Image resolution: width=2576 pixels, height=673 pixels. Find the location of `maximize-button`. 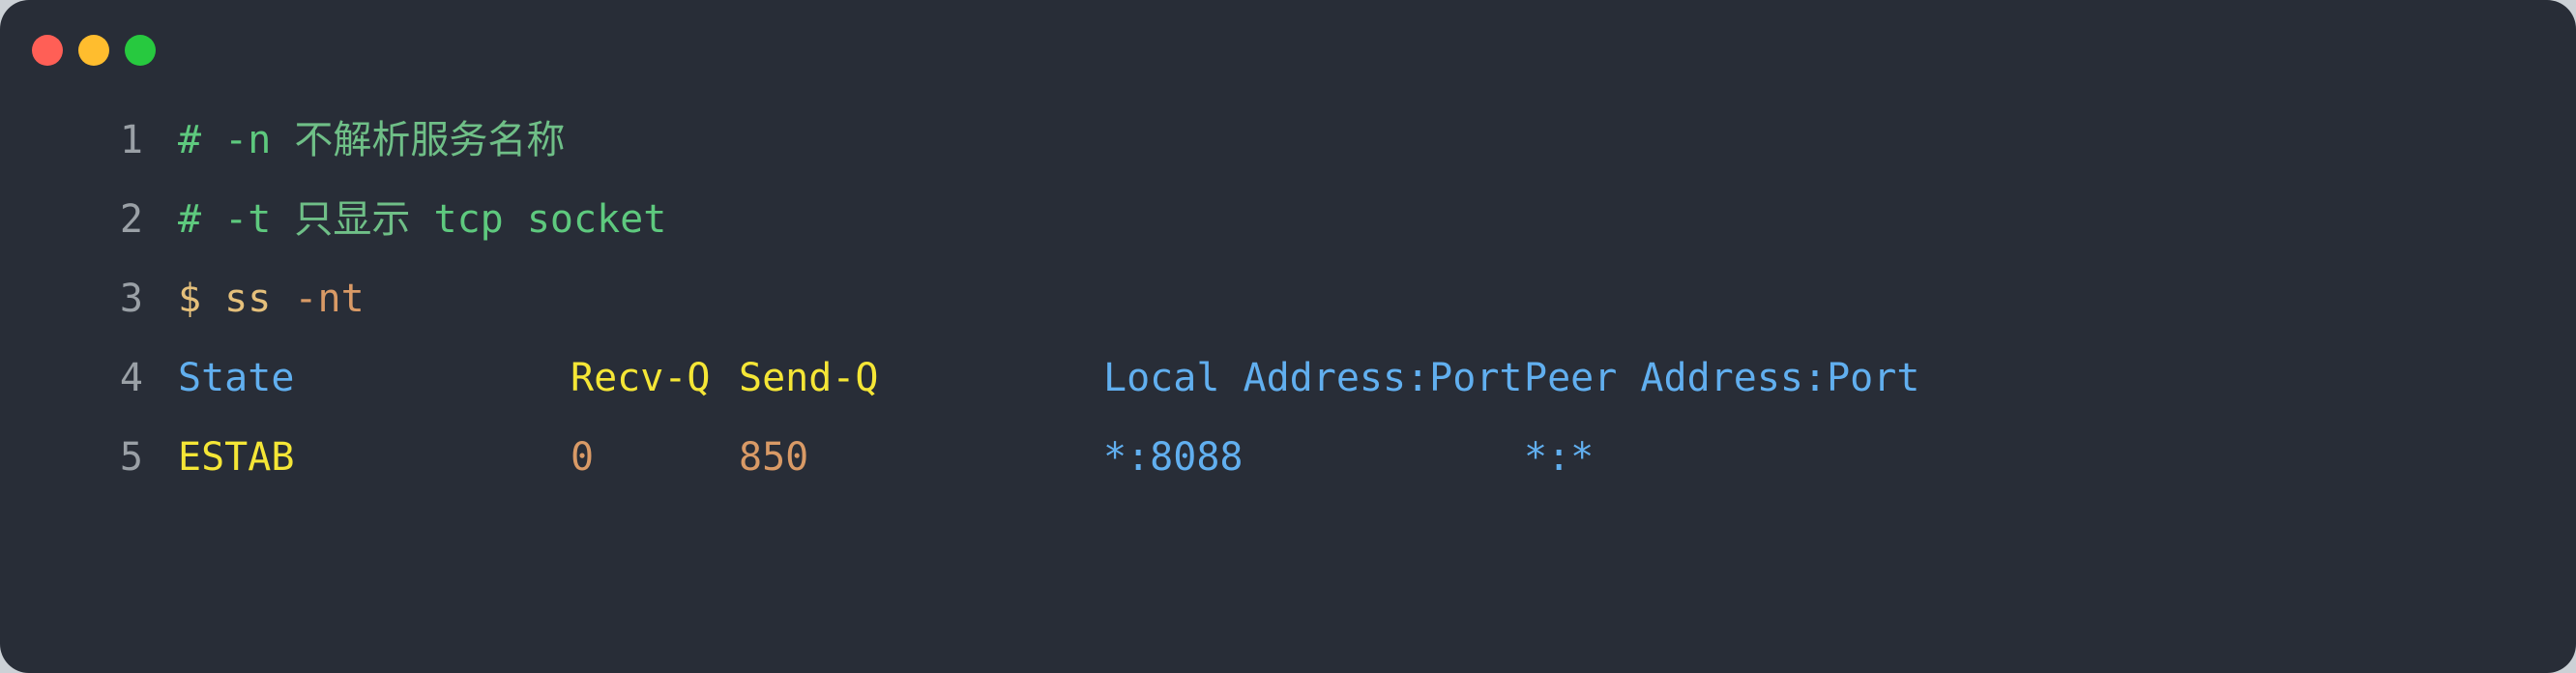

maximize-button is located at coordinates (140, 51).